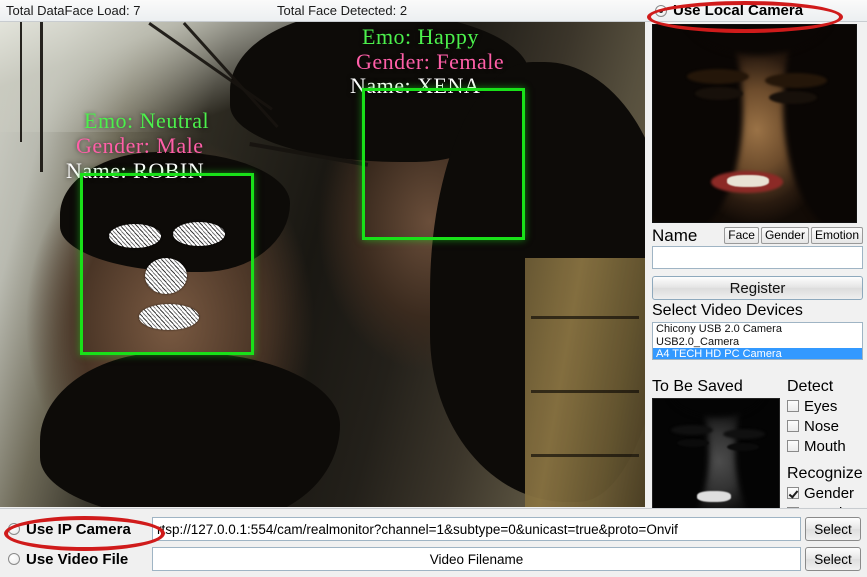 This screenshot has width=867, height=577. What do you see at coordinates (793, 426) in the screenshot?
I see `checkbox-nose` at bounding box center [793, 426].